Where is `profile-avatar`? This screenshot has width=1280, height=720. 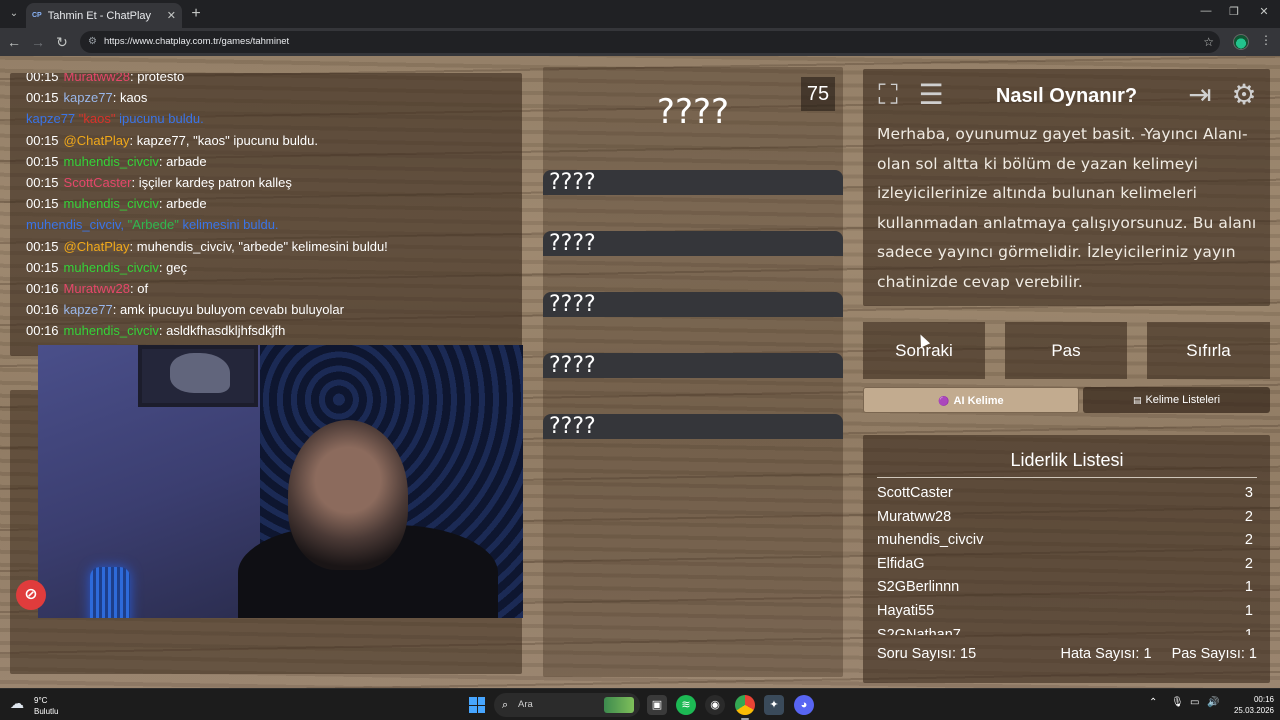
profile-avatar is located at coordinates (1241, 42).